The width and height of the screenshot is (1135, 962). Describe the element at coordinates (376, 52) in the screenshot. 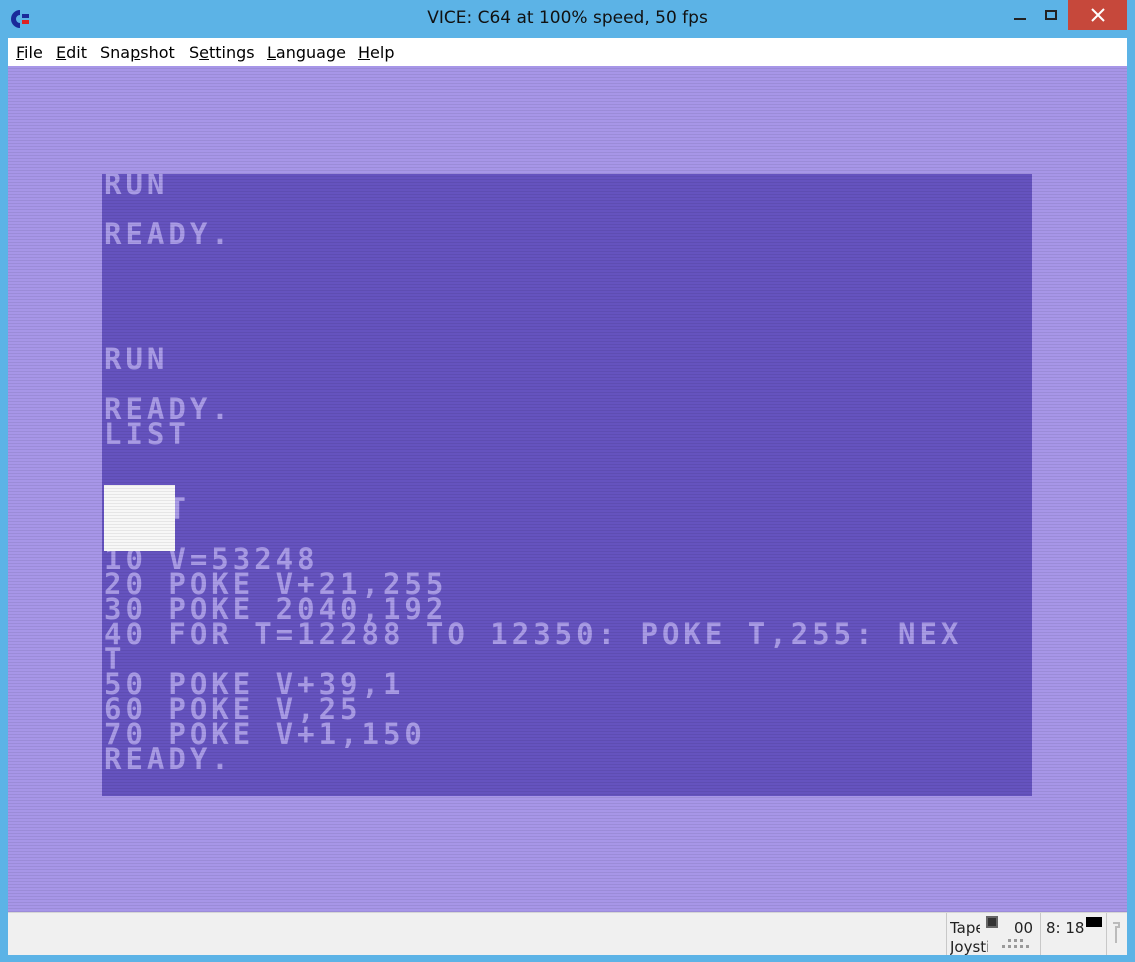

I see `menu-help: Help` at that location.